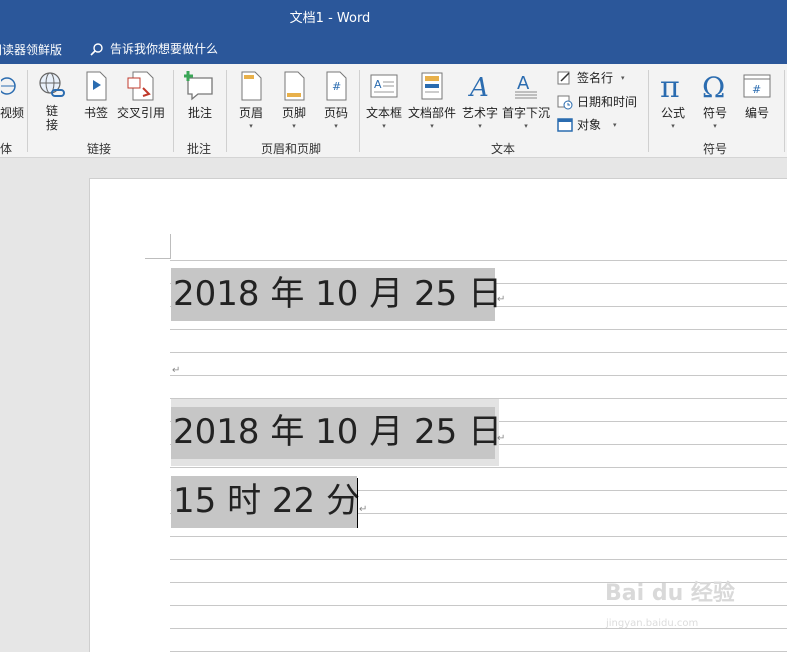 This screenshot has height=652, width=787. What do you see at coordinates (200, 86) in the screenshot?
I see `comment-plus-icon` at bounding box center [200, 86].